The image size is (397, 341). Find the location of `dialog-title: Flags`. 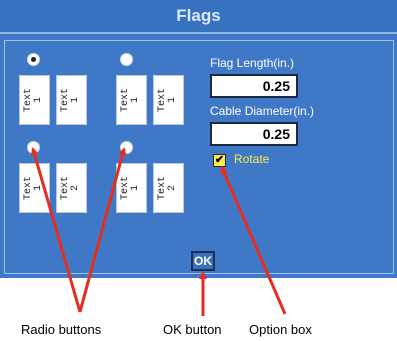

dialog-title: Flags is located at coordinates (198, 17).